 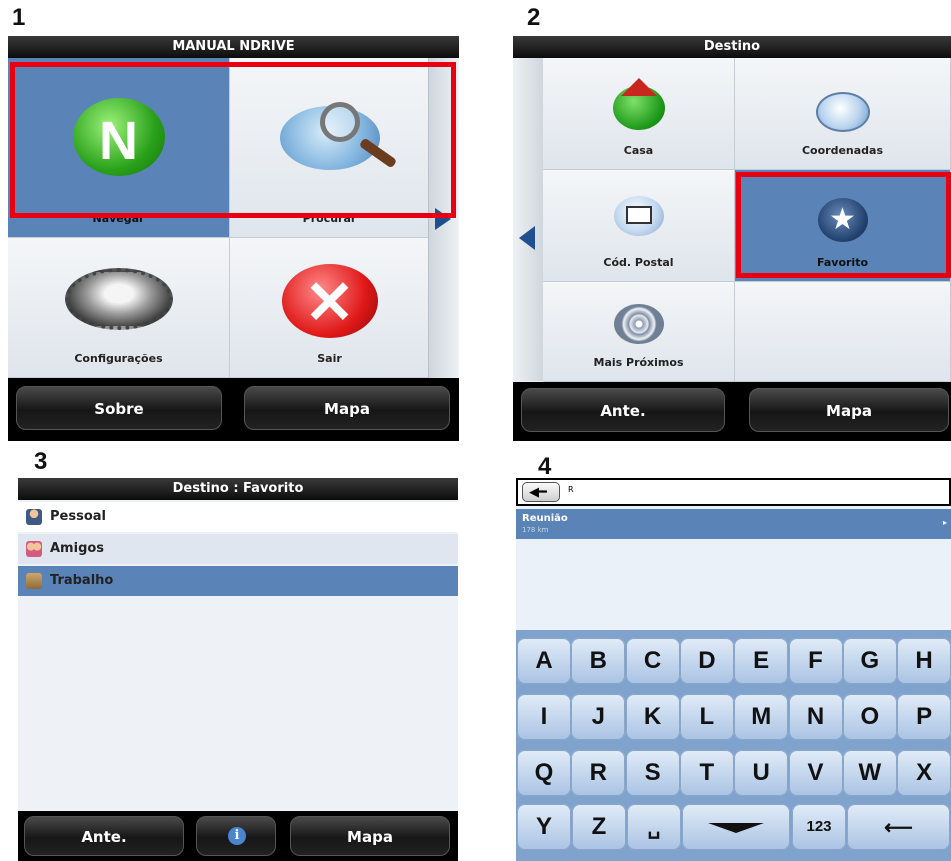 What do you see at coordinates (733, 492) in the screenshot?
I see `search-bar: ◀━ R` at bounding box center [733, 492].